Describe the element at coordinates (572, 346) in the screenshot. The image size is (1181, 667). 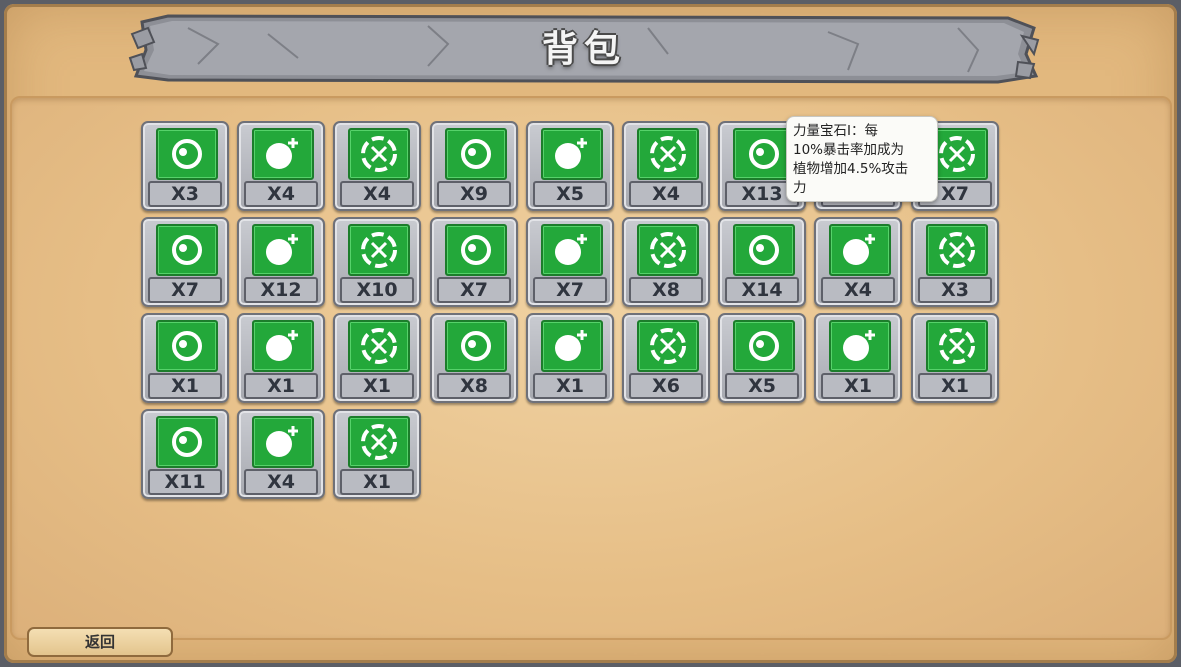
I see `droplet-ring-gem-icon` at that location.